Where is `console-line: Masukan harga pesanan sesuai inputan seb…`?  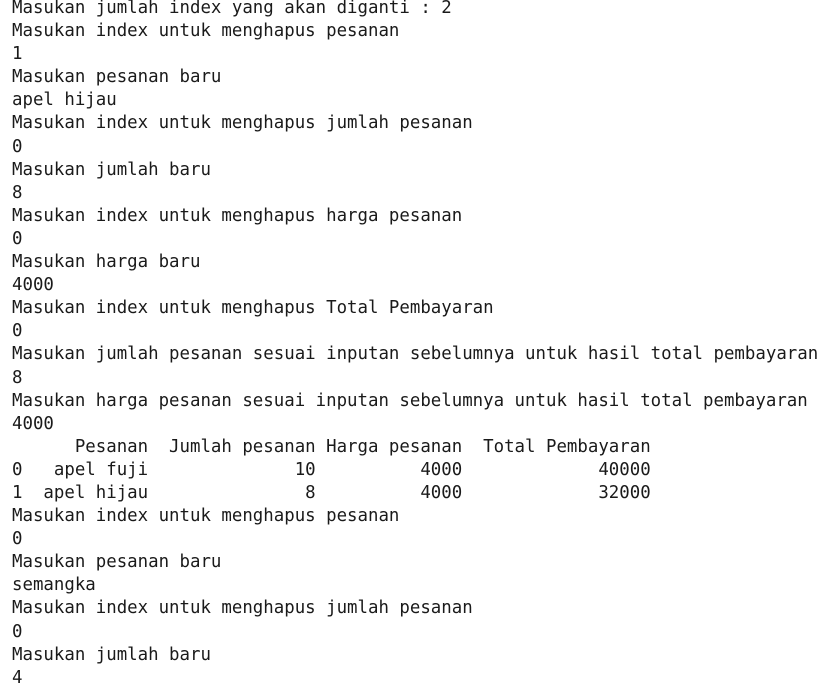 console-line: Masukan harga pesanan sesuai inputan seb… is located at coordinates (410, 400).